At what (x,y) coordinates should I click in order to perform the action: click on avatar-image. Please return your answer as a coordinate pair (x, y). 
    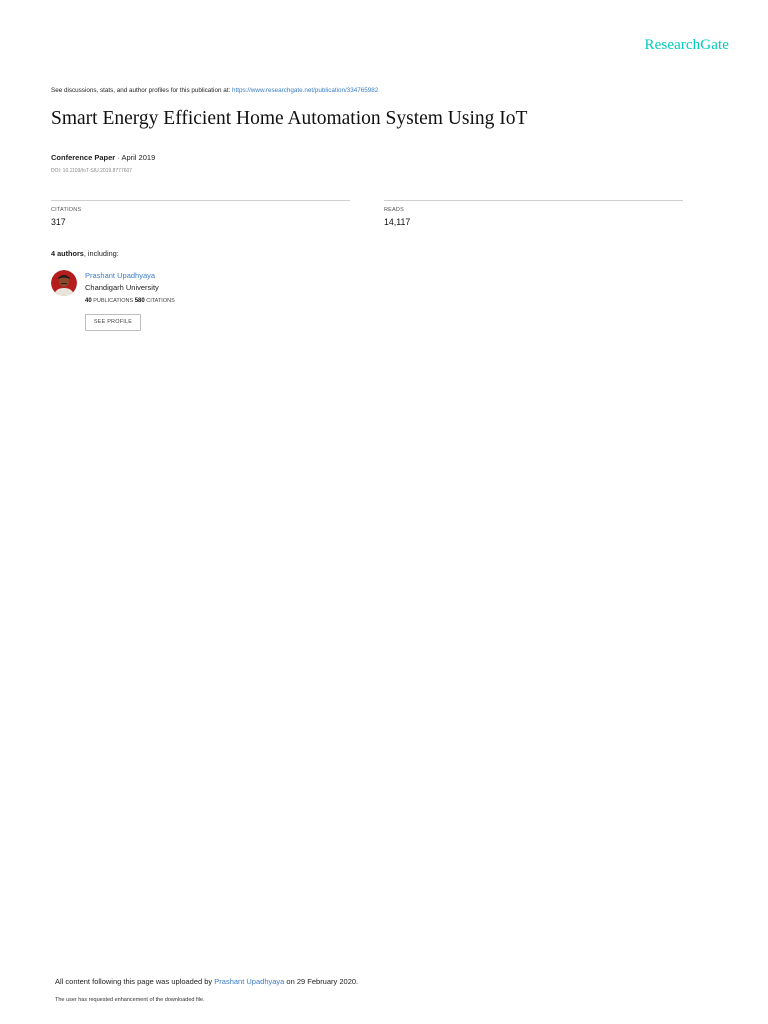
    Looking at the image, I should click on (64, 283).